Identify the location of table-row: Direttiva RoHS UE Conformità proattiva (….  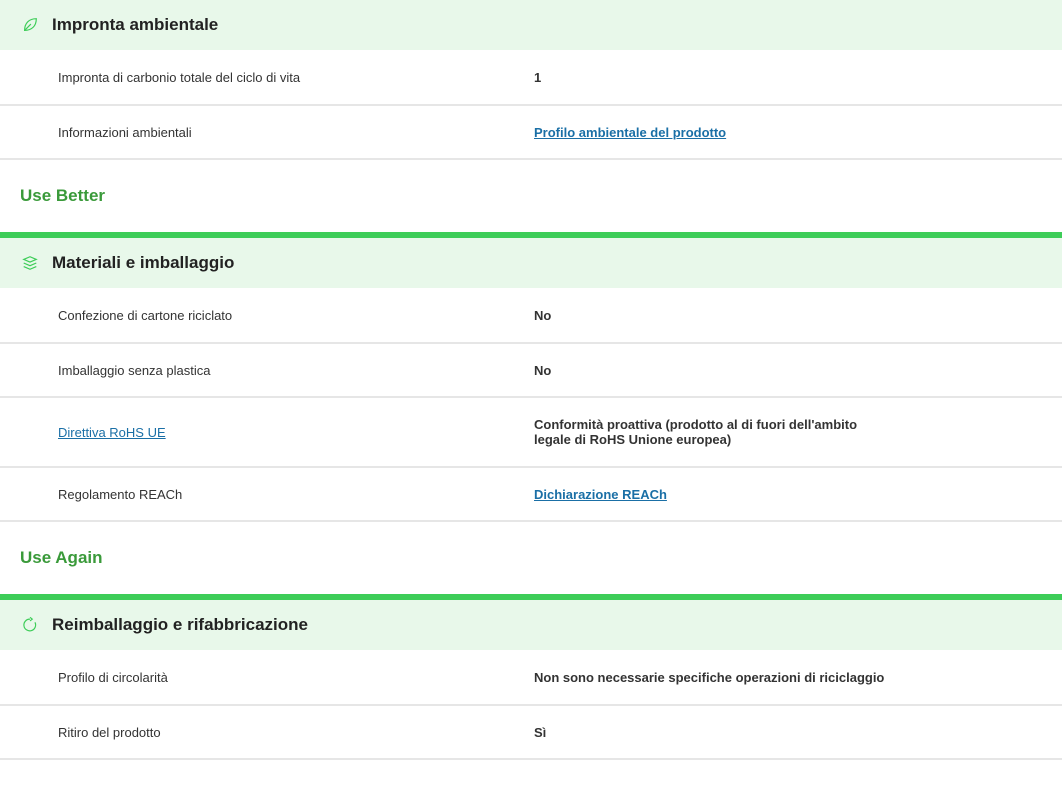
(531, 433).